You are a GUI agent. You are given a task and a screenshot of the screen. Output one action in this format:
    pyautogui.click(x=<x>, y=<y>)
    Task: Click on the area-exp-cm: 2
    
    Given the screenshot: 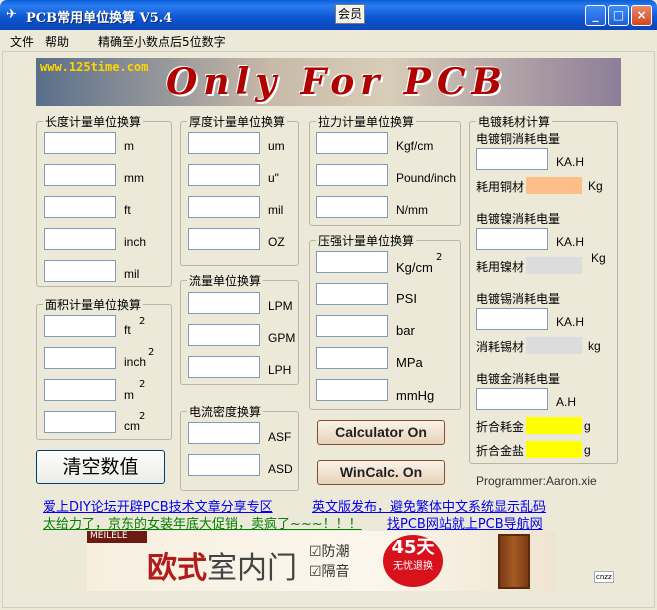 What is the action you would take?
    pyautogui.click(x=142, y=416)
    